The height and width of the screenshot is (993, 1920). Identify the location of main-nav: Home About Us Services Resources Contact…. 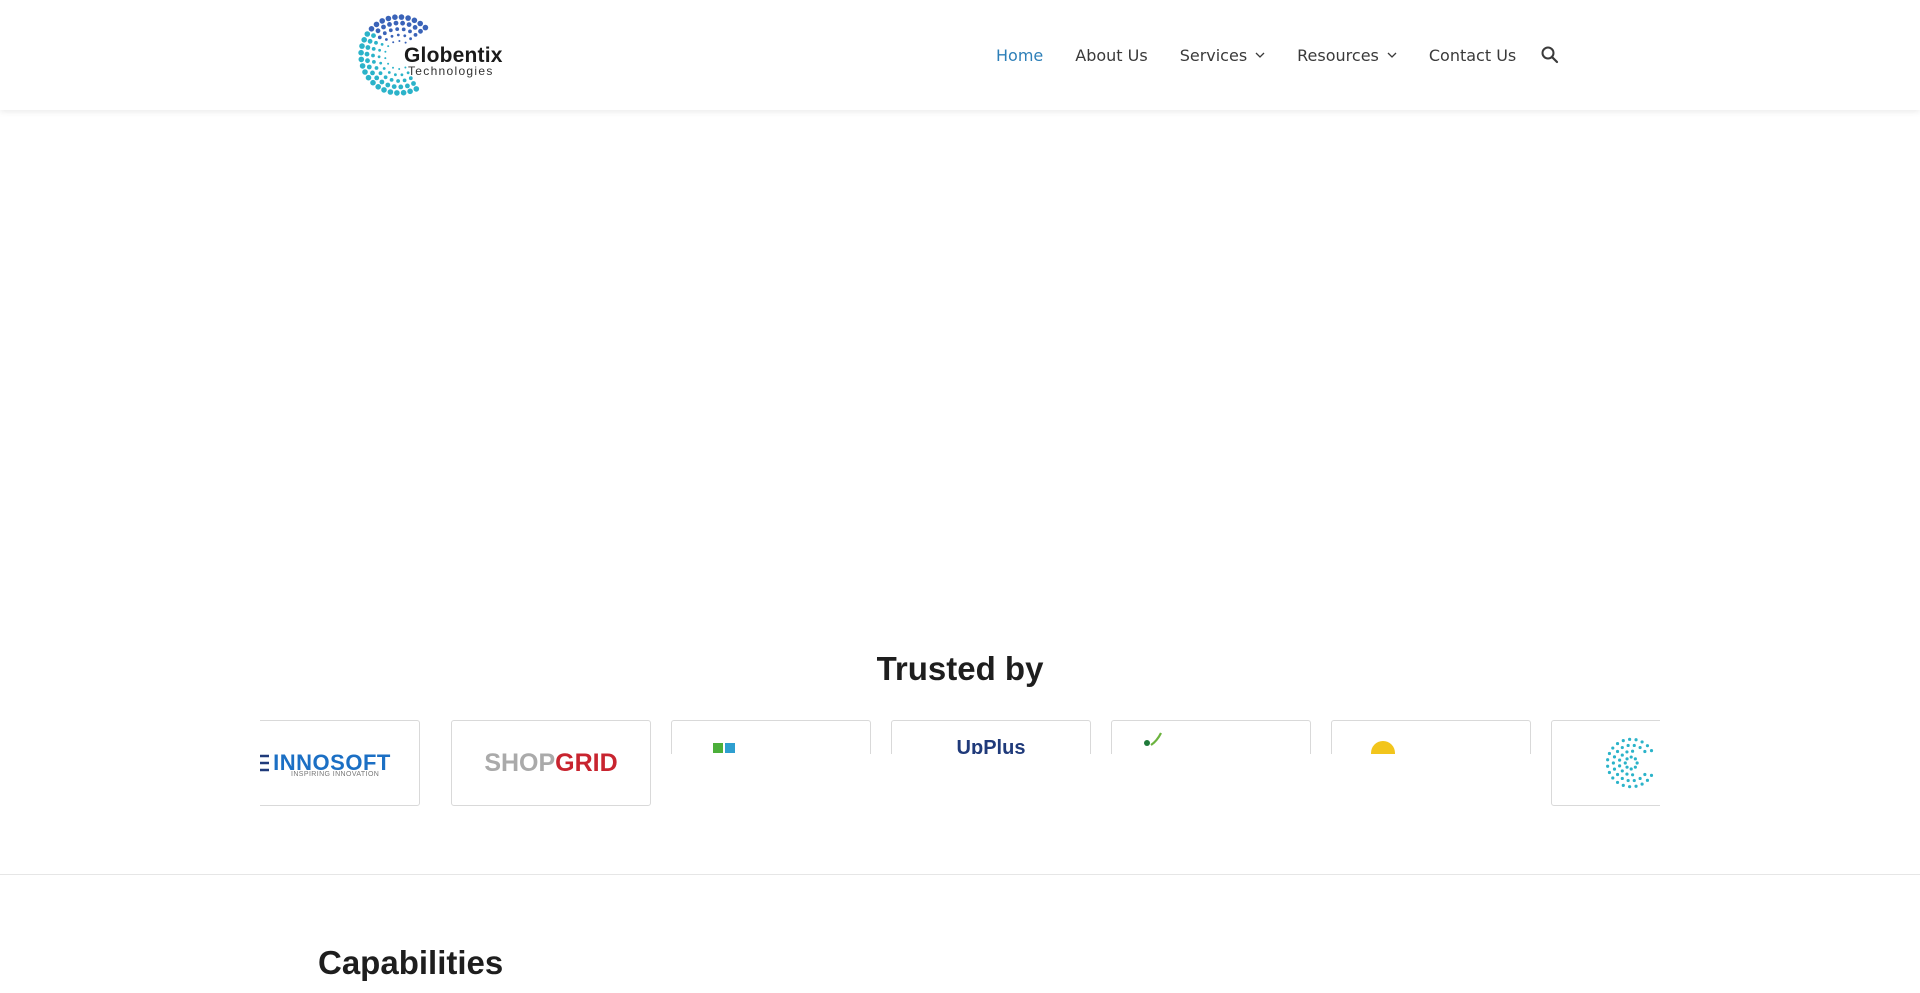
(1272, 55).